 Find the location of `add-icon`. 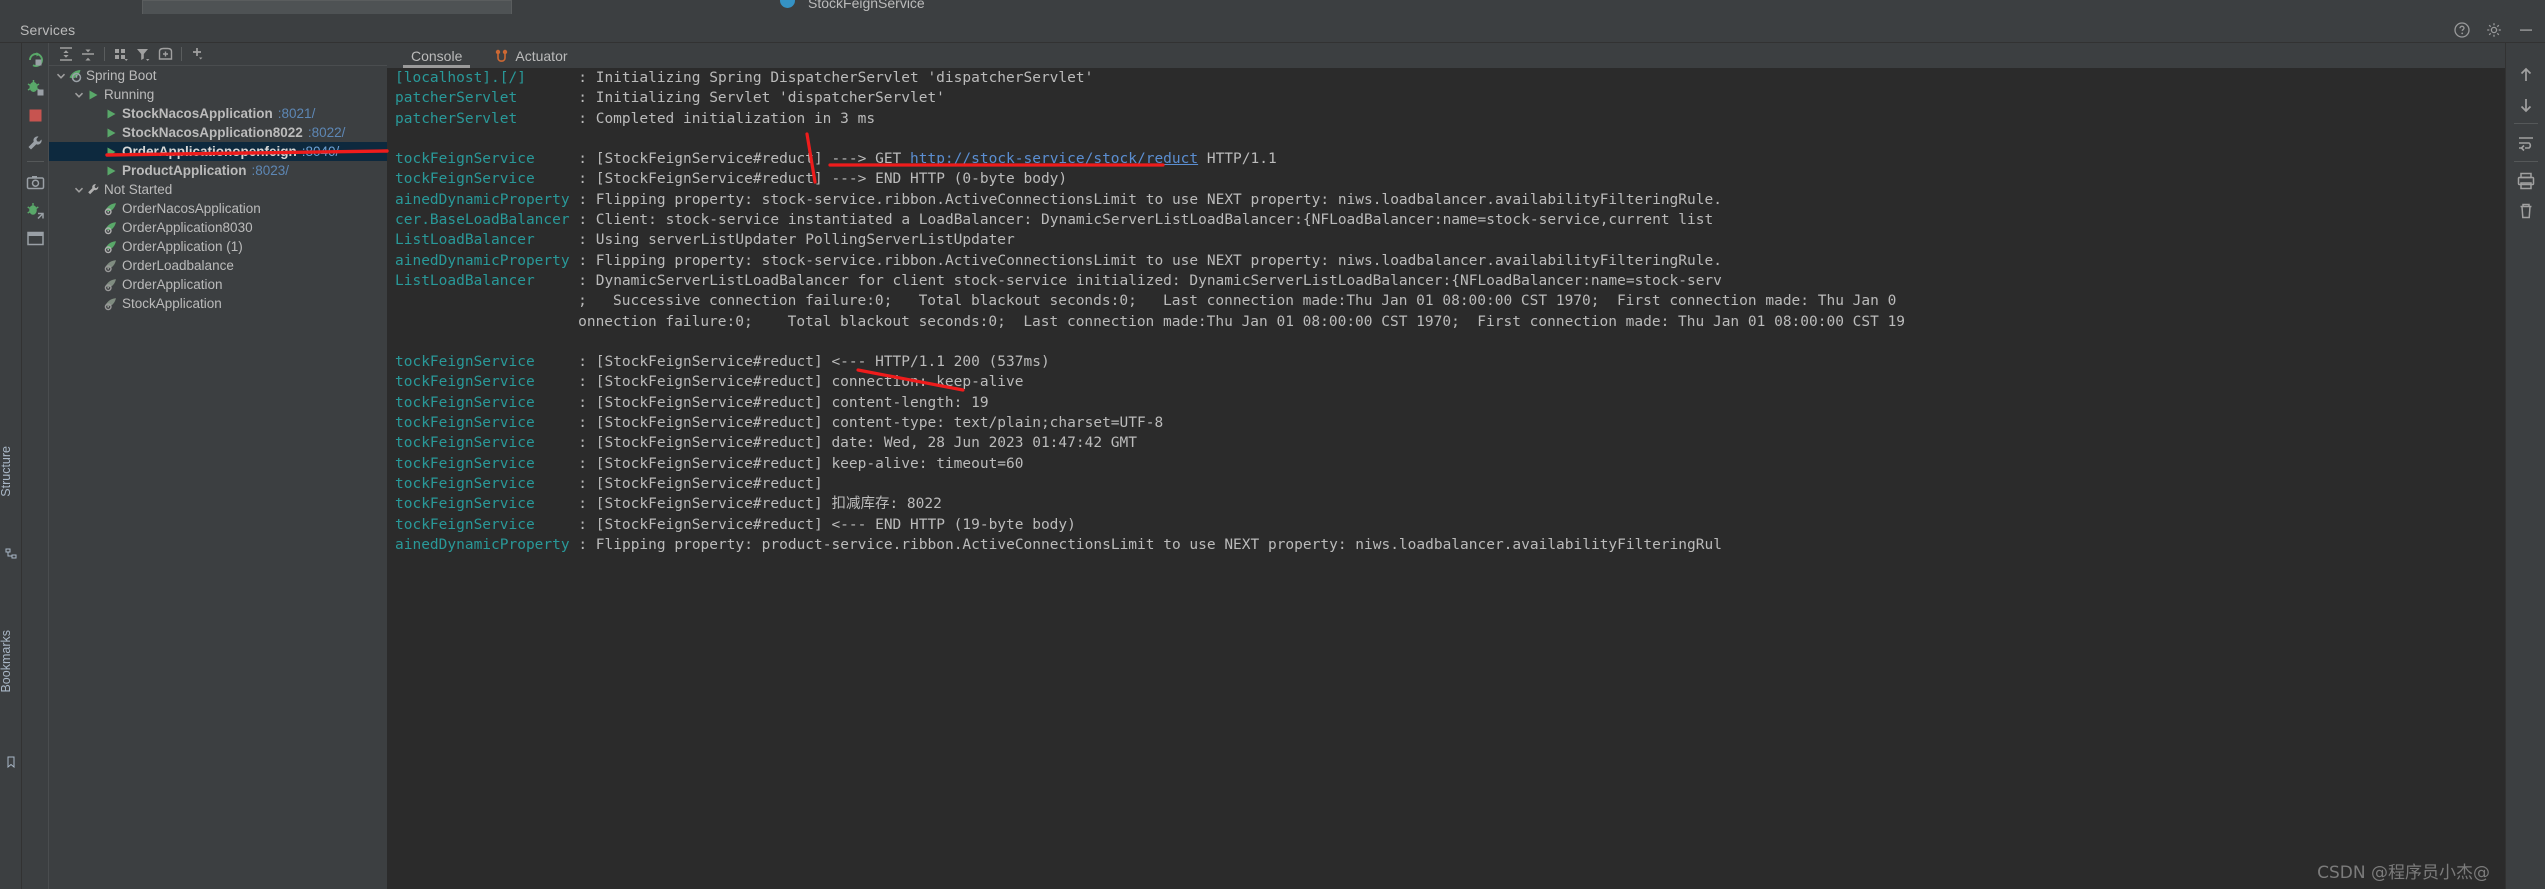

add-icon is located at coordinates (198, 54).